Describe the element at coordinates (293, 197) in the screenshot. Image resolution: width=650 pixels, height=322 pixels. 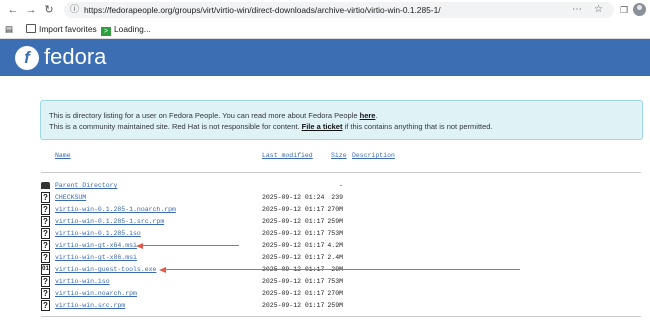
I see `file-modified: 2025-09-12 01:24` at that location.